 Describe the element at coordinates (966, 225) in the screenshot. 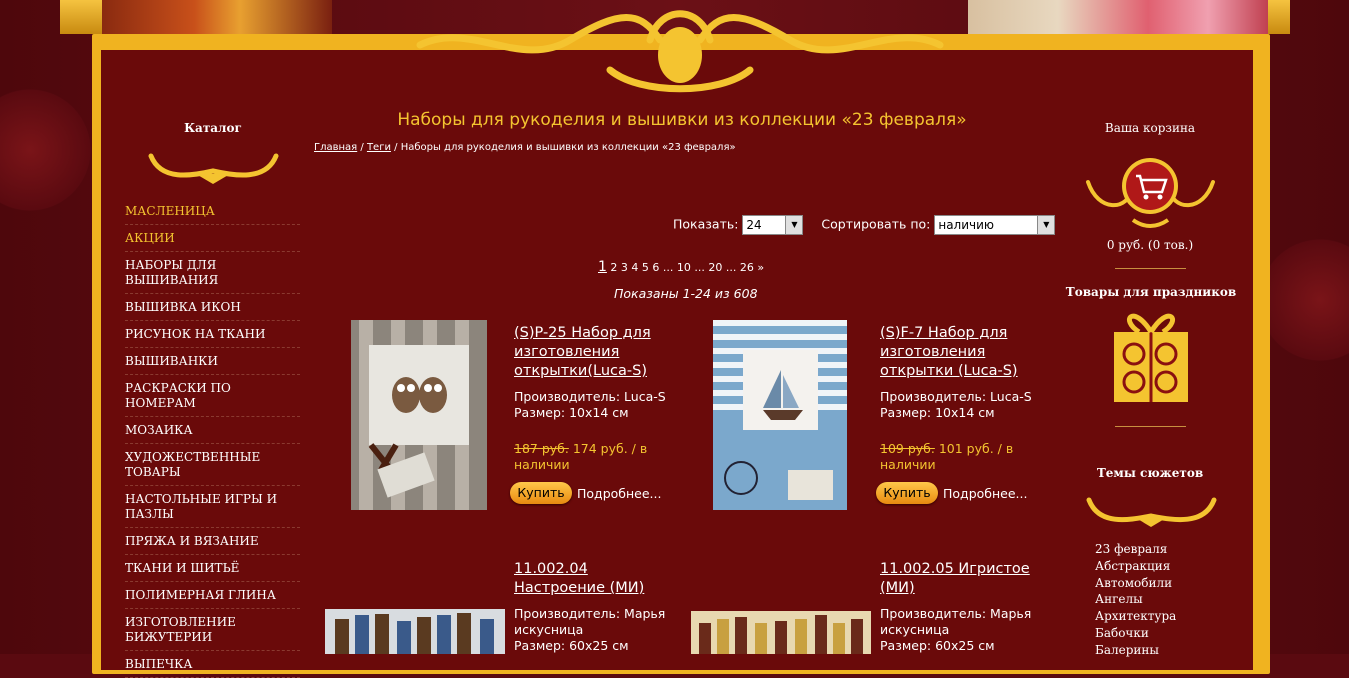

I see `sort-value: наличию` at that location.